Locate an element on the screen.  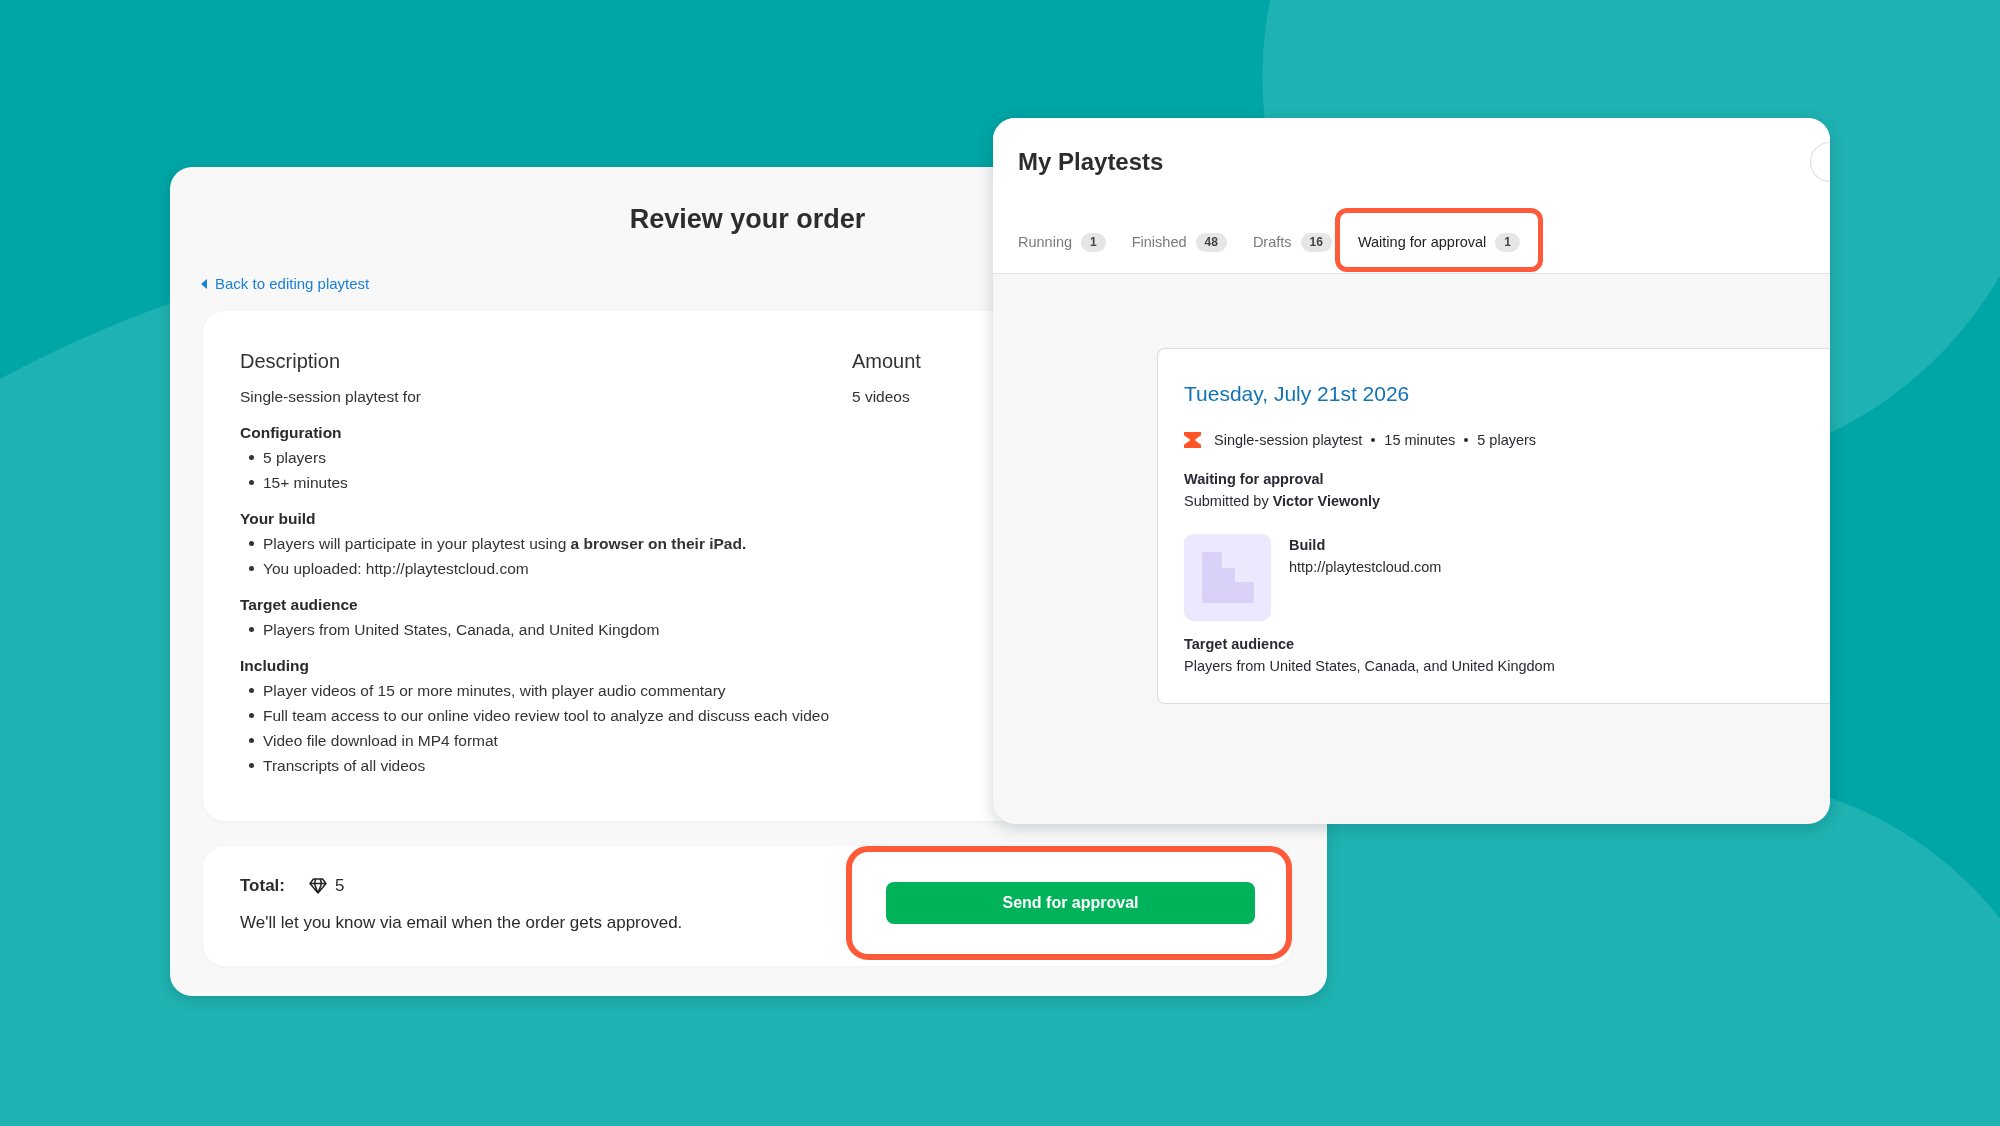
audience-label: Target audience is located at coordinates (1239, 644).